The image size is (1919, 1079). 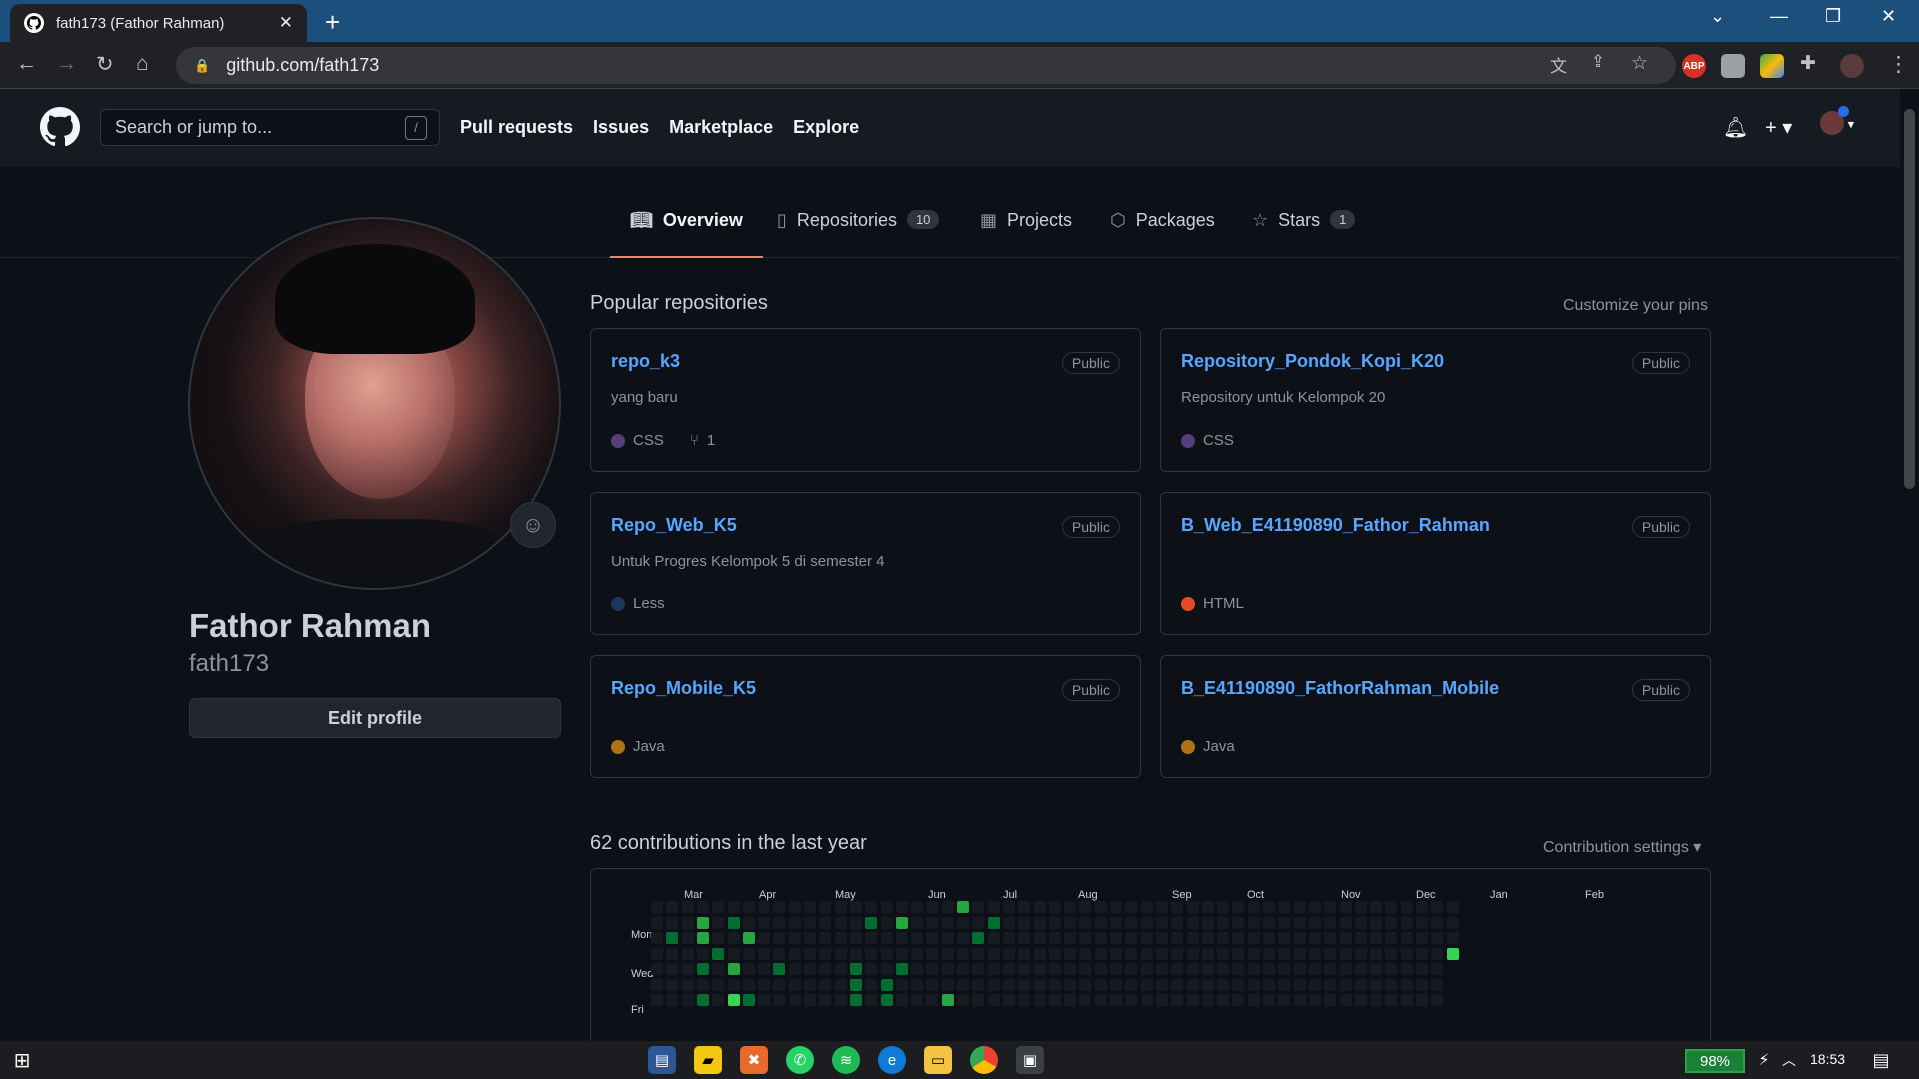 What do you see at coordinates (533, 525) in the screenshot?
I see `set-status-smiley-icon: ☺` at bounding box center [533, 525].